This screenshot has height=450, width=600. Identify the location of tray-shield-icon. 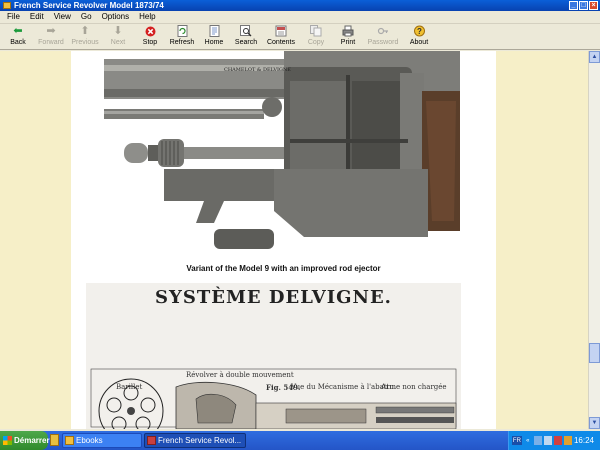
(557, 440).